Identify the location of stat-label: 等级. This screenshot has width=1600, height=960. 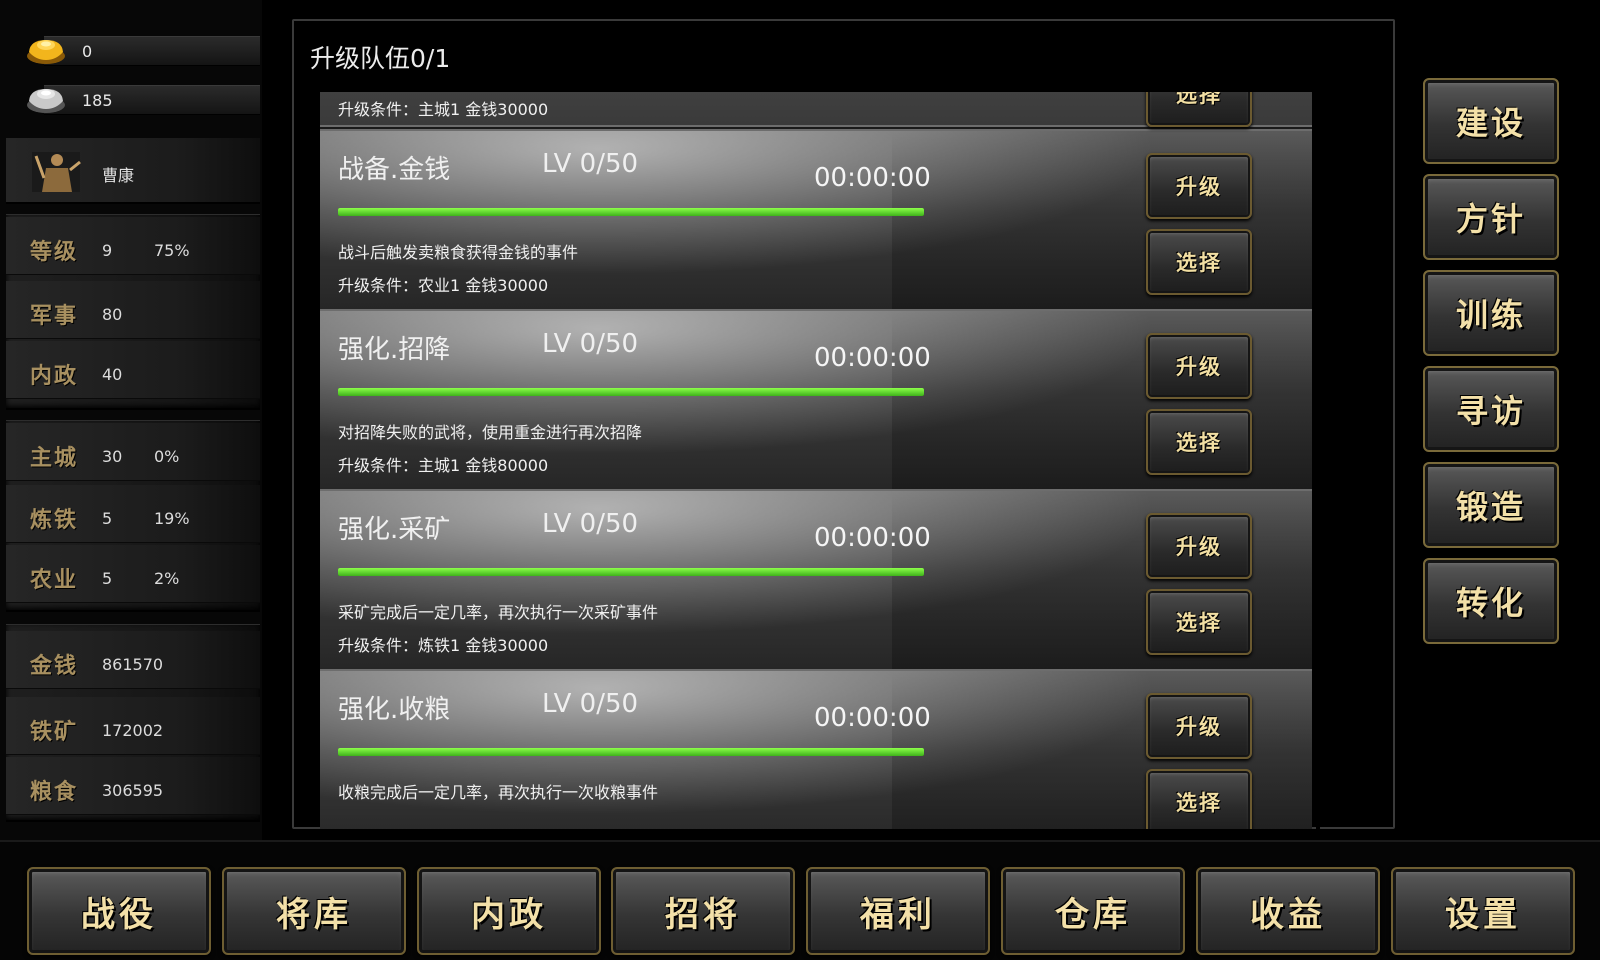
(54, 252).